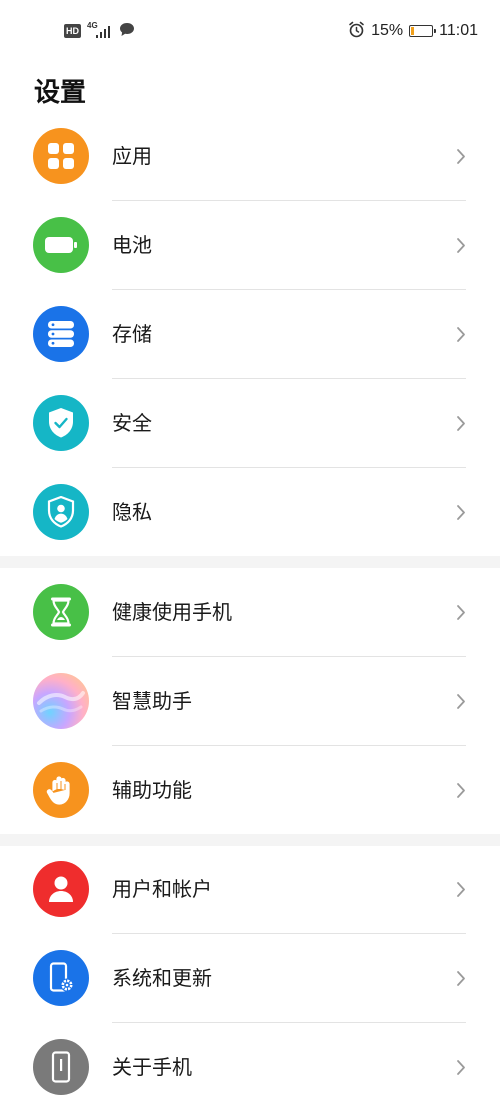  I want to click on clock: 11:01, so click(458, 30).